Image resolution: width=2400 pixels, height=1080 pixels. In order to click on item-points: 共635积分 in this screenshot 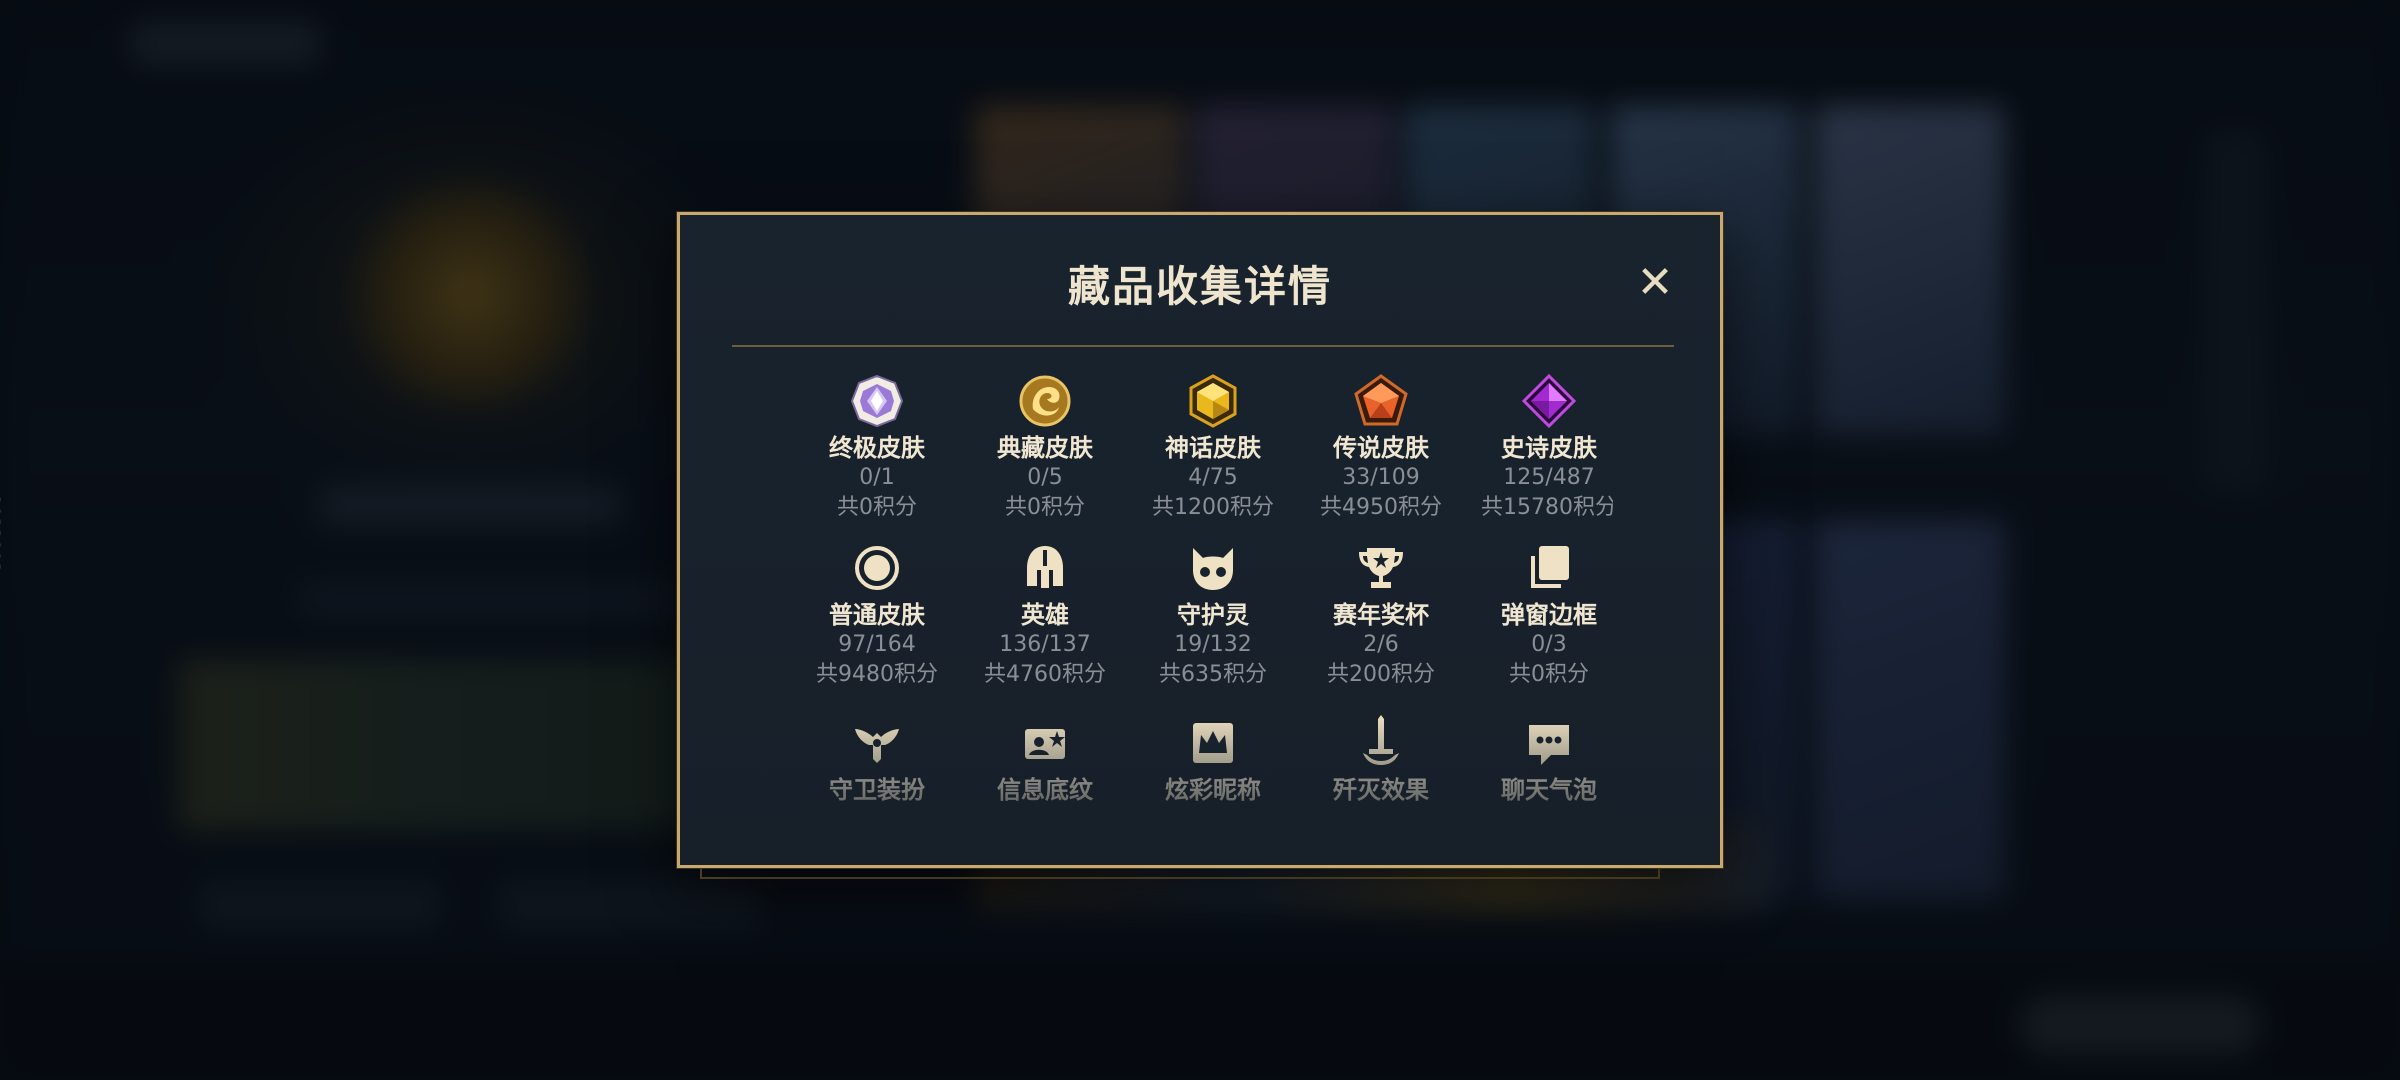, I will do `click(1213, 674)`.